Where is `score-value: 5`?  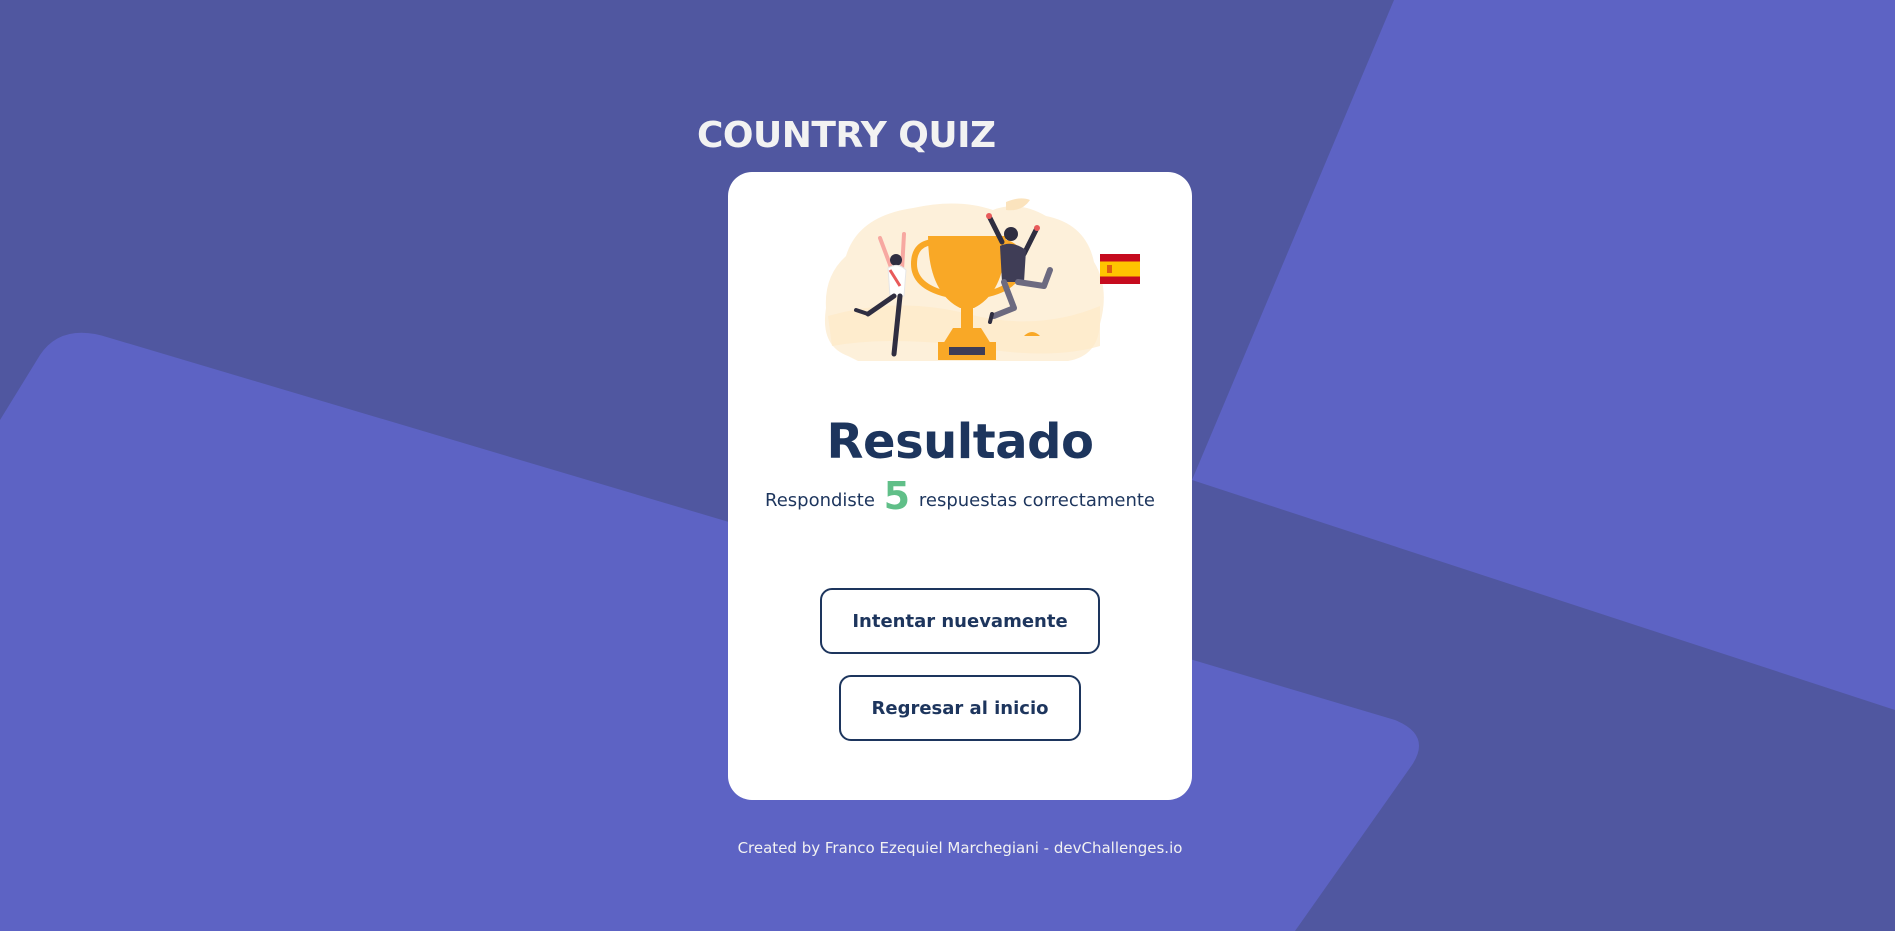
score-value: 5 is located at coordinates (897, 496).